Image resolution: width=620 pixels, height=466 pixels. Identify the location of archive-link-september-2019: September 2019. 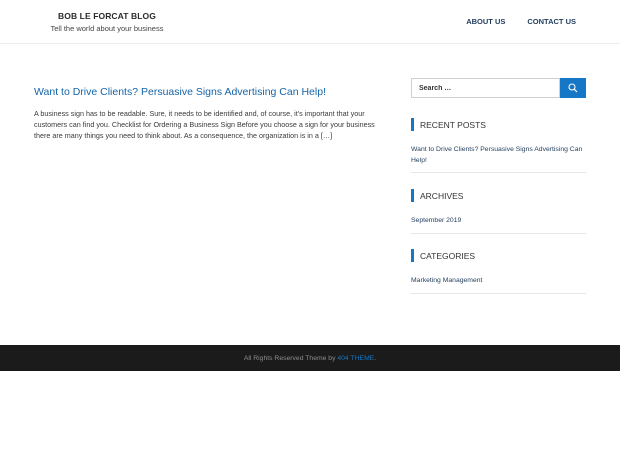
(498, 221).